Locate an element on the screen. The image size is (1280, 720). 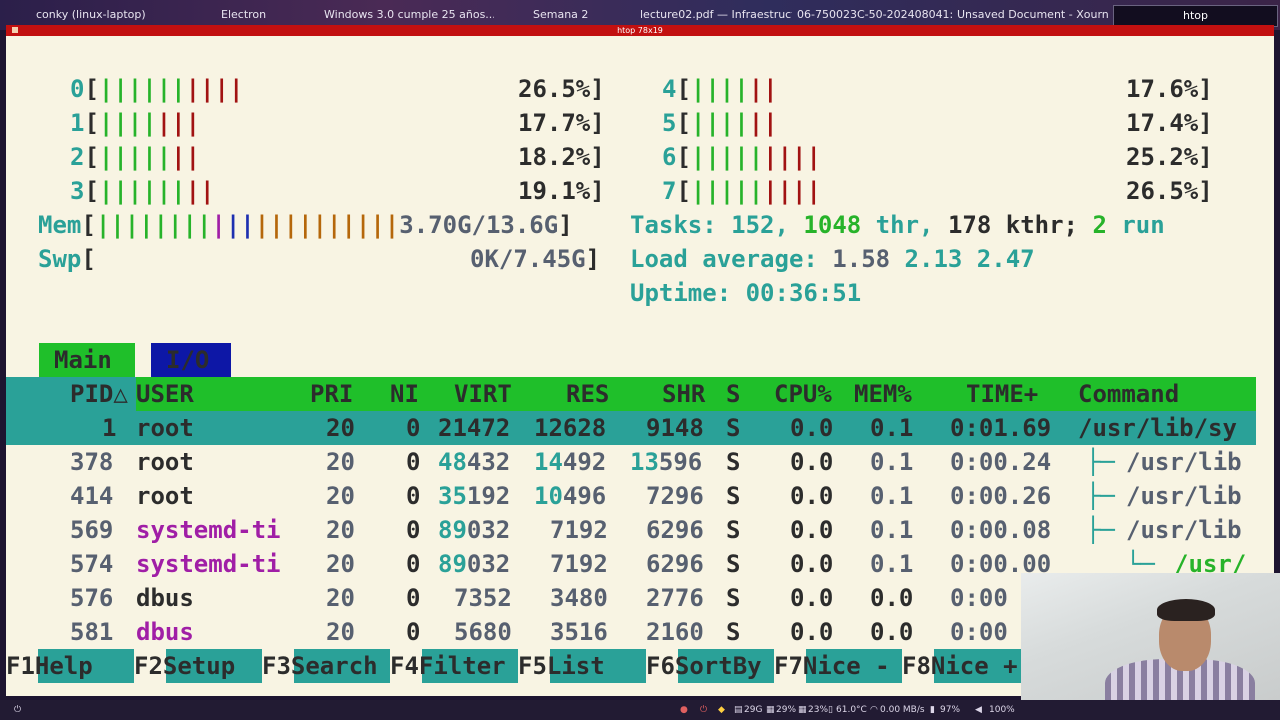
disk-usage: 29G is located at coordinates (753, 710).